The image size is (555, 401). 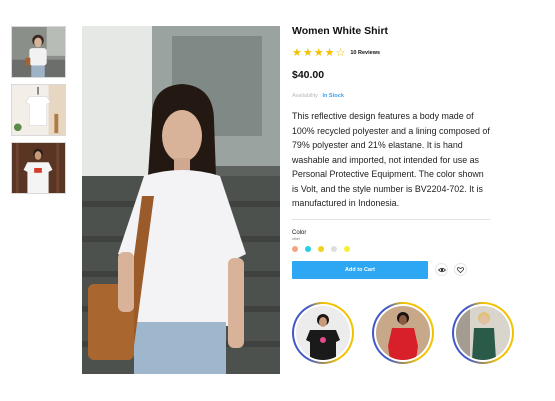 I want to click on star-outline-icon: ☆, so click(x=340, y=52).